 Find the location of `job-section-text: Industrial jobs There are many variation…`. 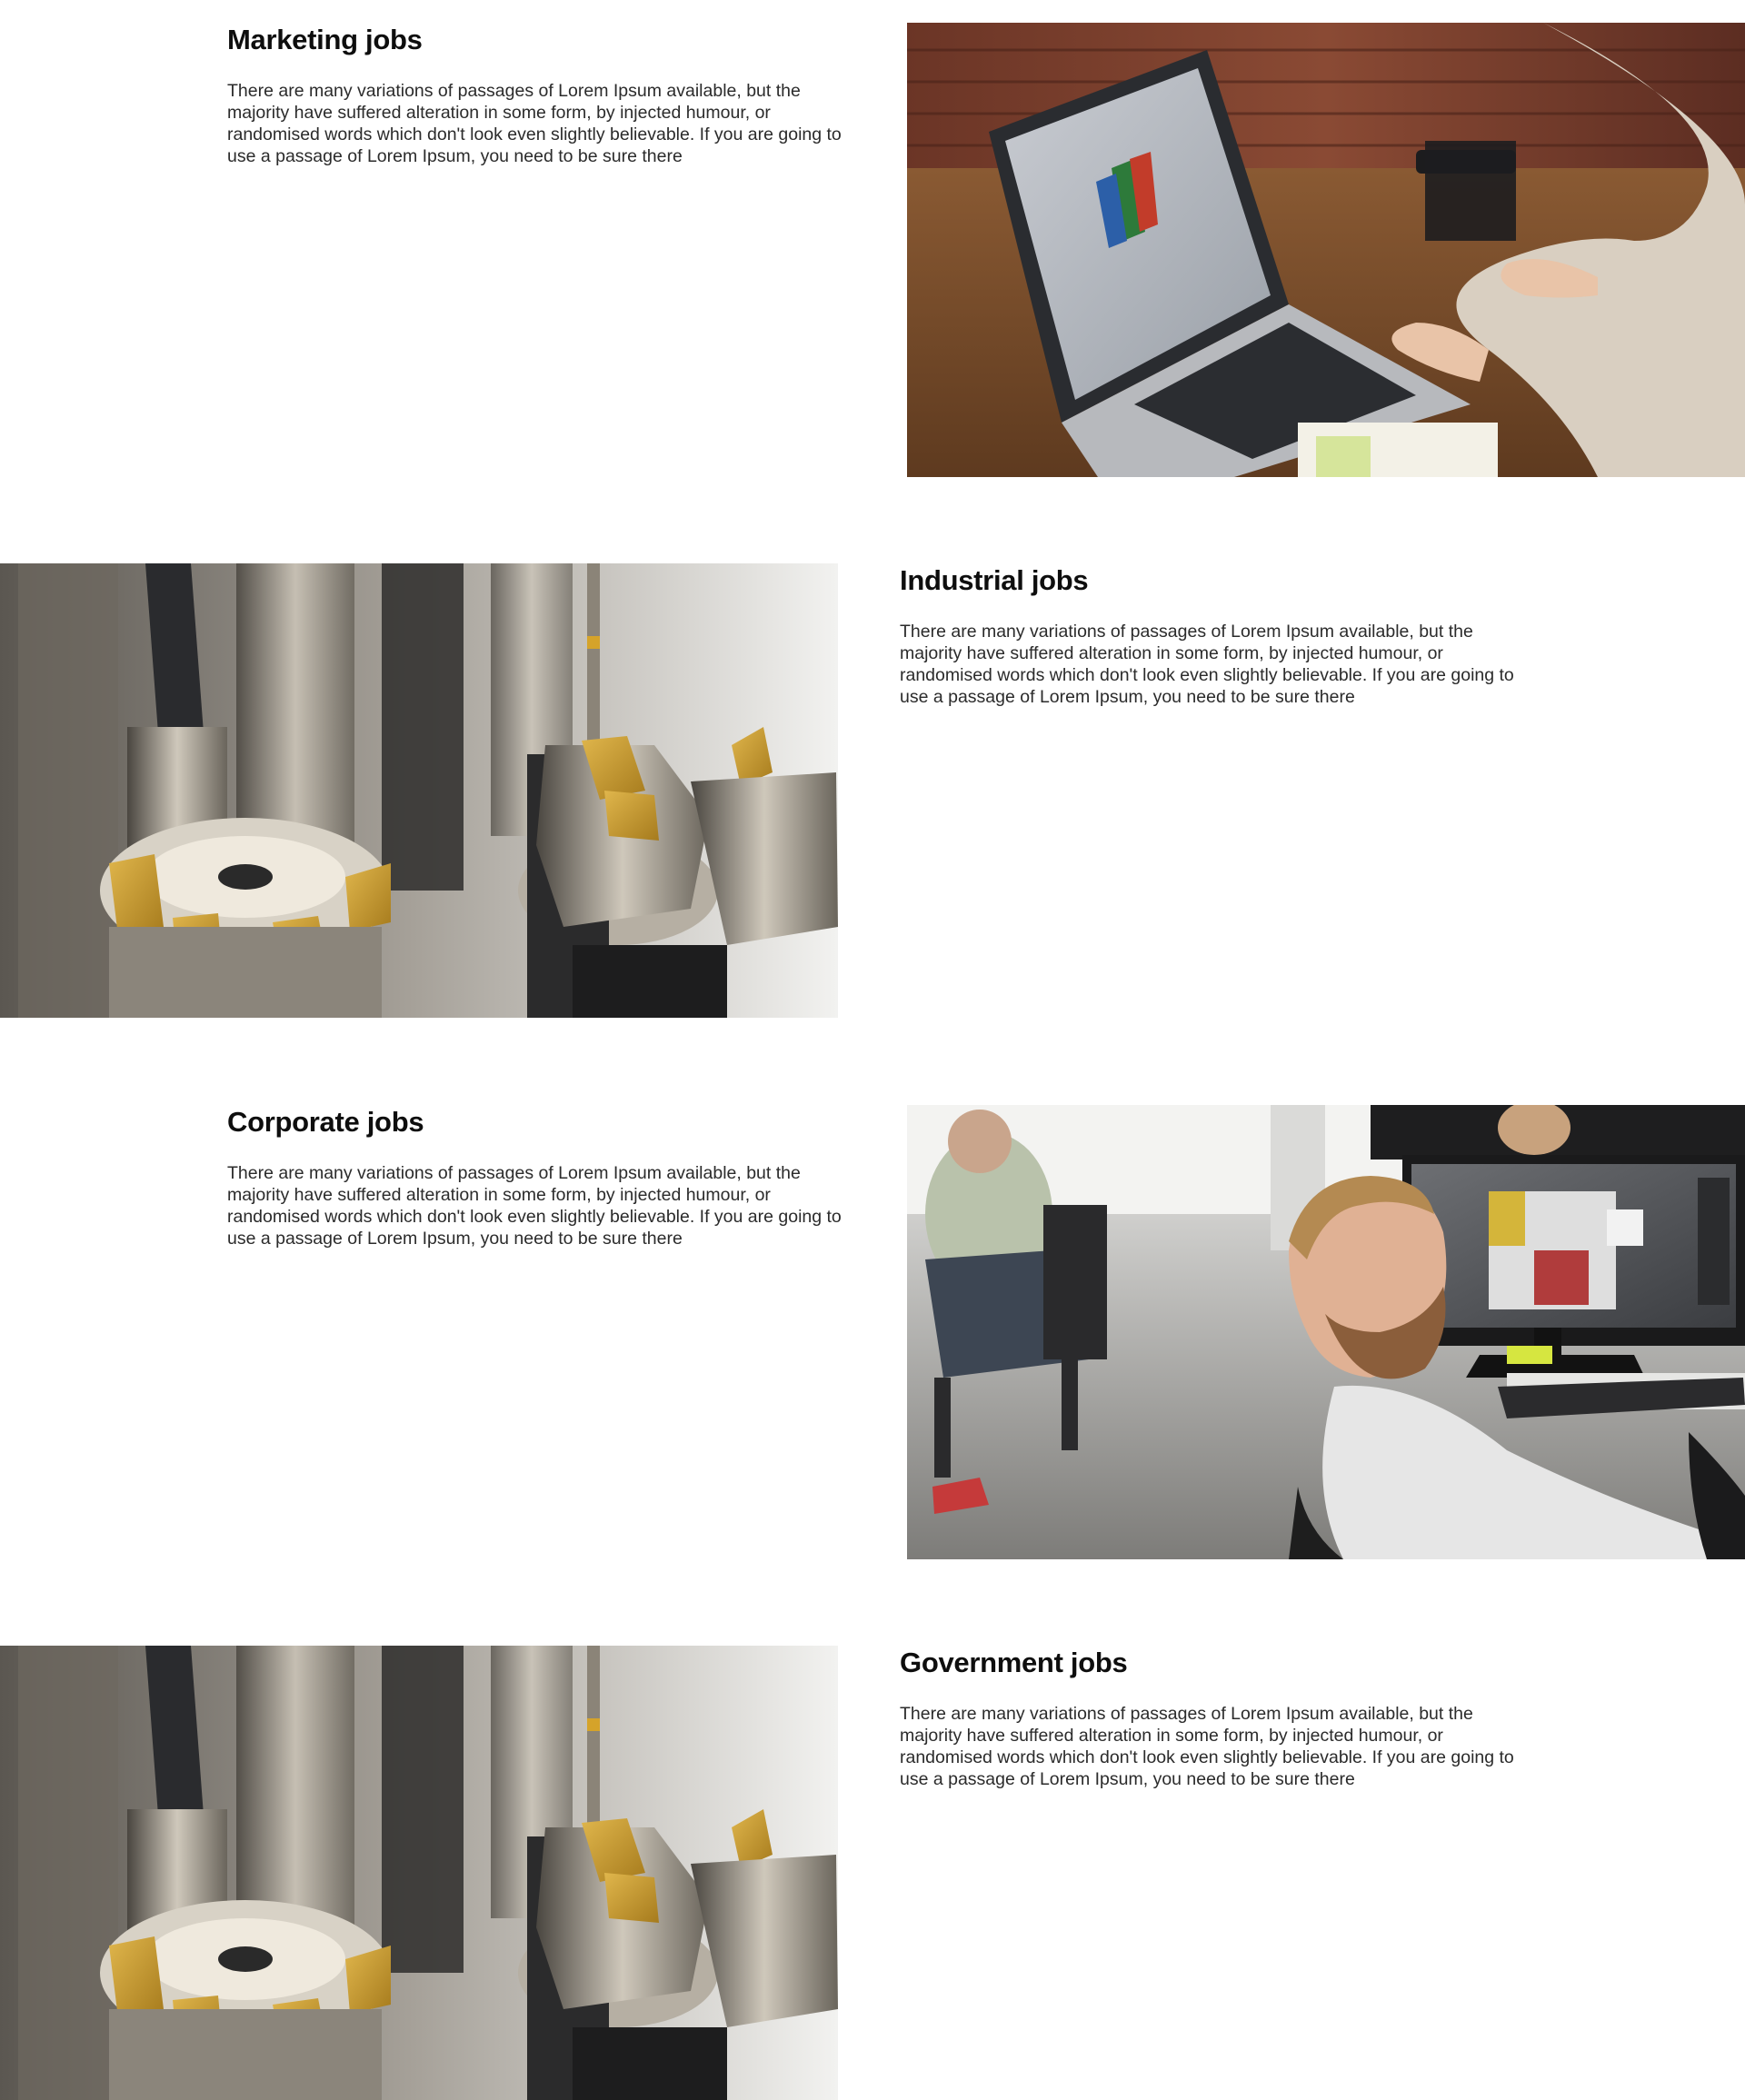

job-section-text: Industrial jobs There are many variation… is located at coordinates (1218, 635).